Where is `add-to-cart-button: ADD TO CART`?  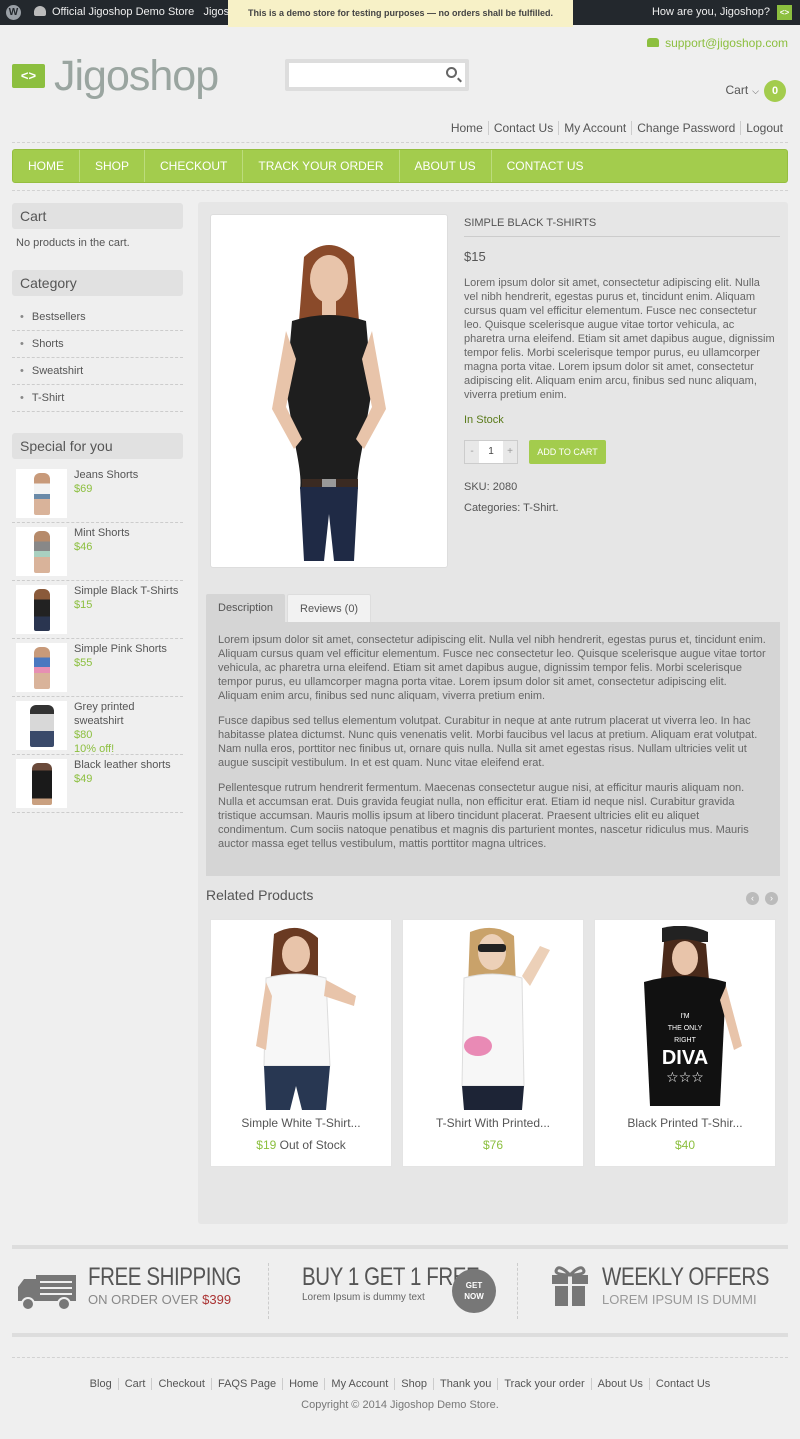 add-to-cart-button: ADD TO CART is located at coordinates (567, 452).